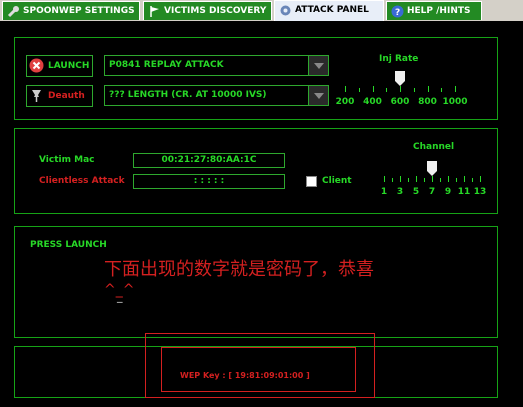  I want to click on cursor-mark: _, so click(120, 296).